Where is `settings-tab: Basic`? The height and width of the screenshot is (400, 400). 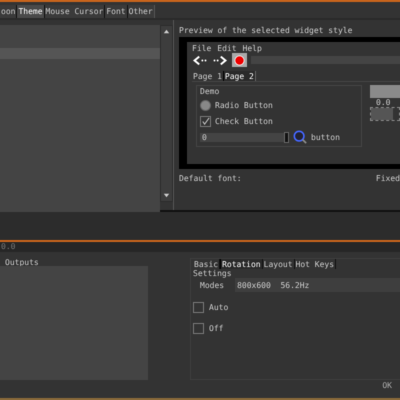
settings-tab: Basic is located at coordinates (206, 264).